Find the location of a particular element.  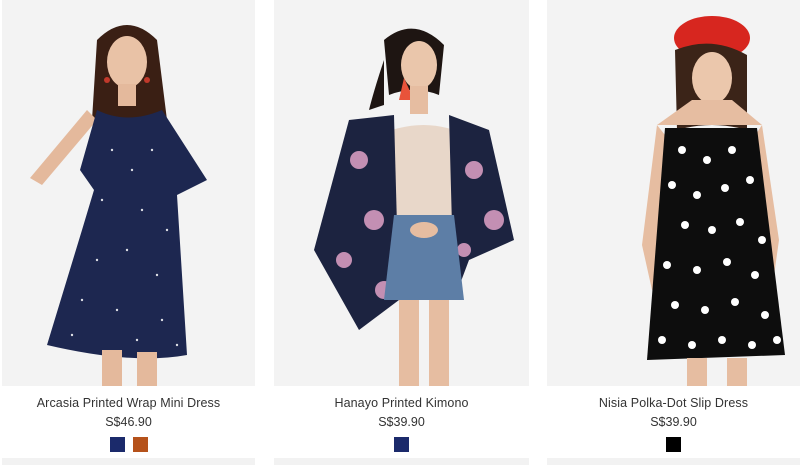

product-name: Arcasia Printed Wrap Mini Dress is located at coordinates (128, 403).